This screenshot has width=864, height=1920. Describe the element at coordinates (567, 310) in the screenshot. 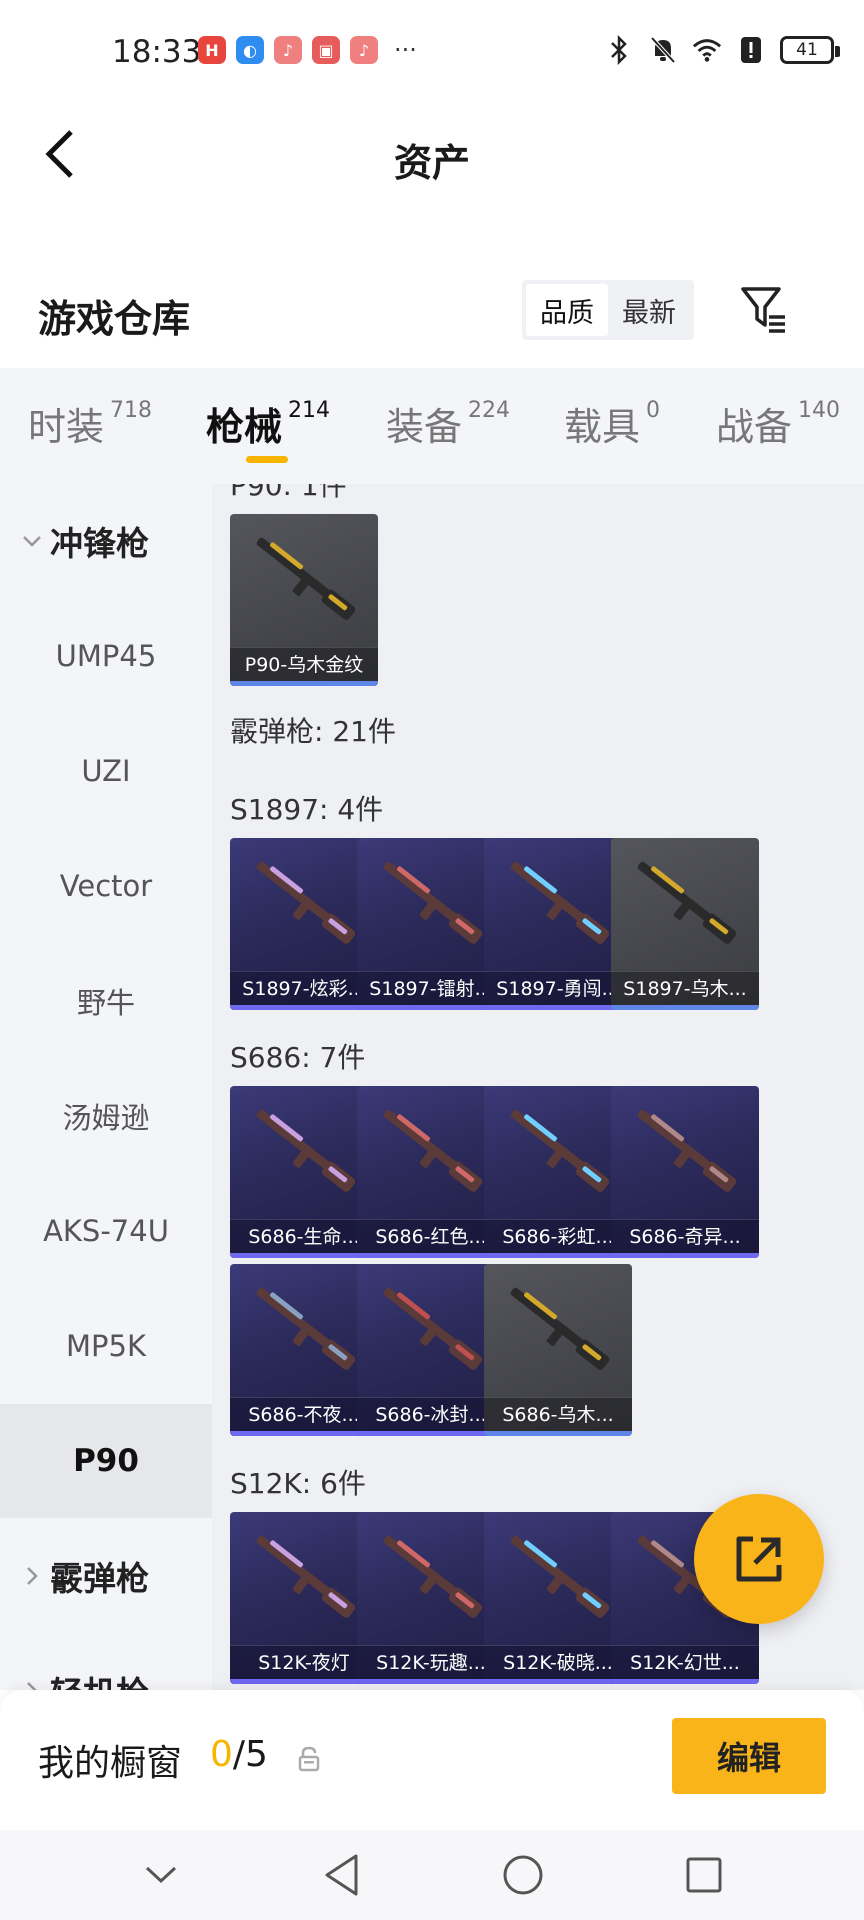

I see `sort-by-quality: 品质` at that location.